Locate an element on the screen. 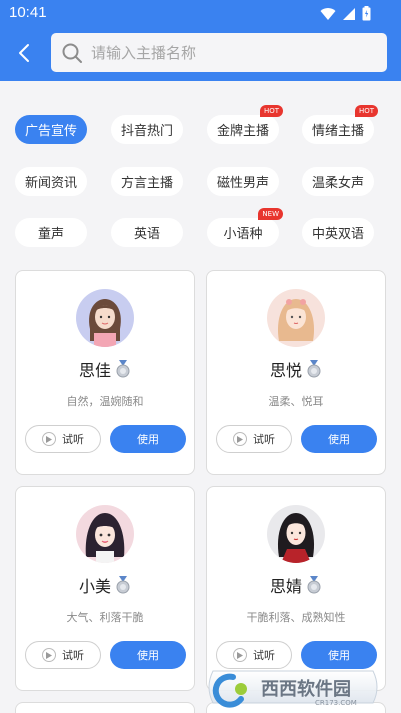  chip-news: 新闻资讯 is located at coordinates (51, 181).